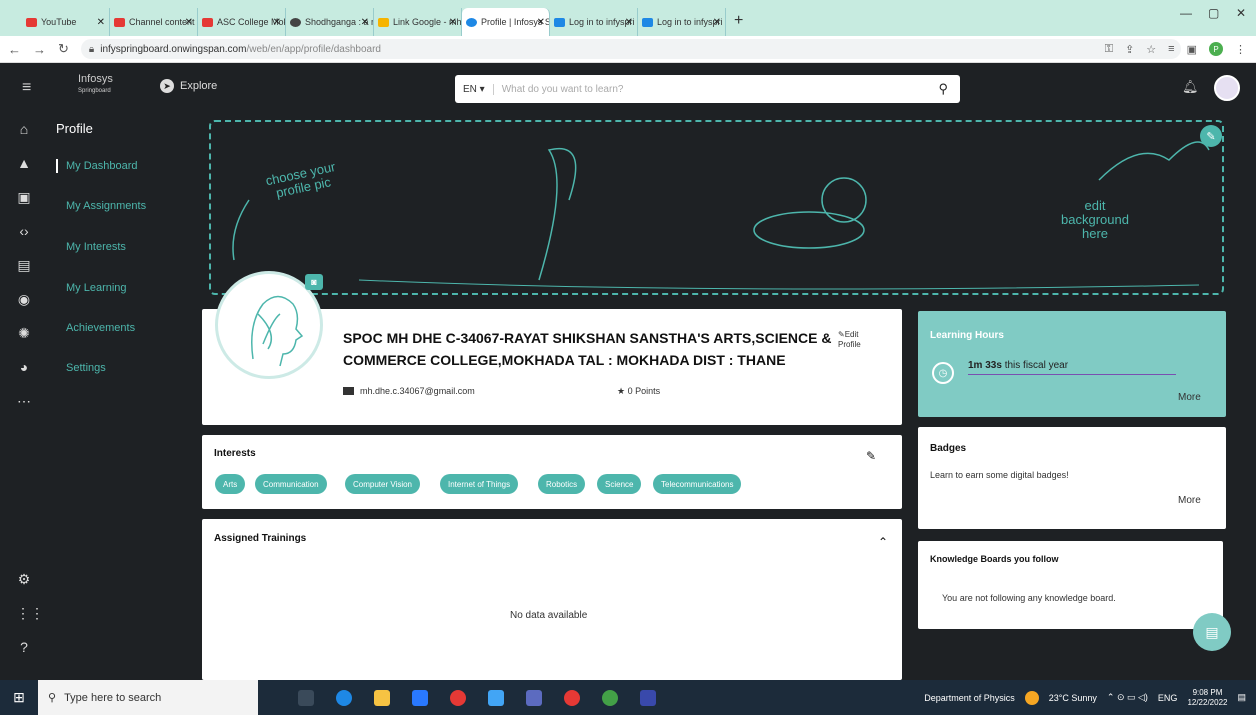 Image resolution: width=1256 pixels, height=715 pixels. I want to click on knowledge-title: Knowledge Boards you follow, so click(994, 559).